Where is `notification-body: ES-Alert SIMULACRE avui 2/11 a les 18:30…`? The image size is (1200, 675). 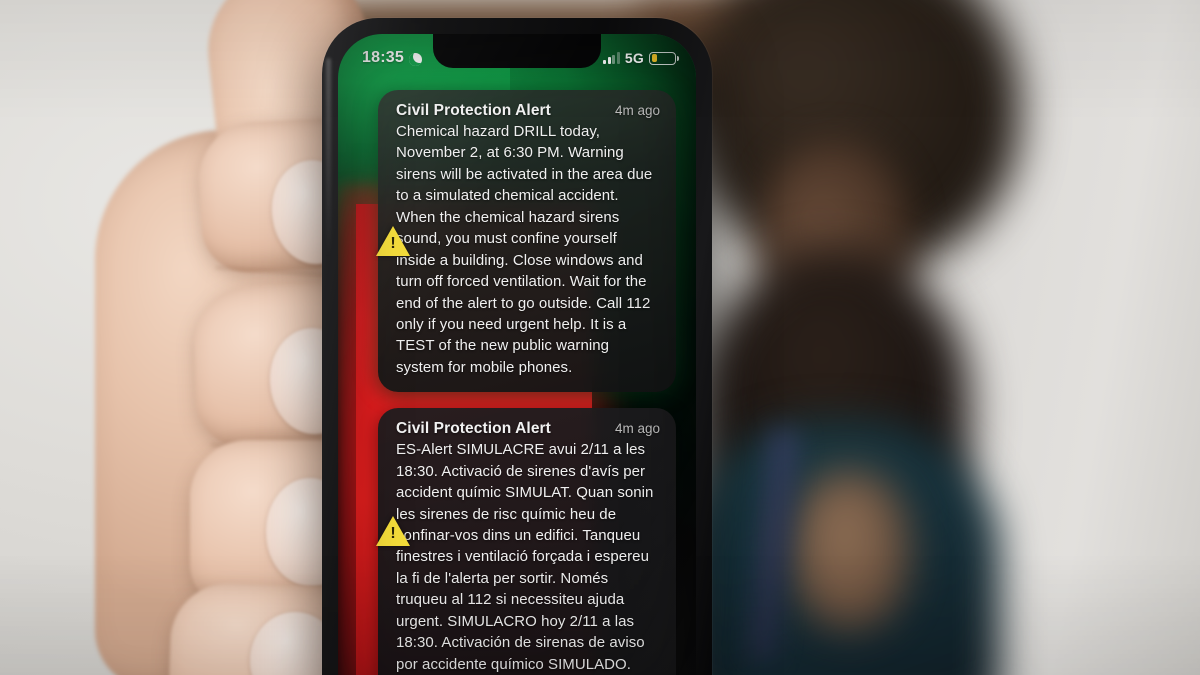 notification-body: ES-Alert SIMULACRE avui 2/11 a les 18:30… is located at coordinates (525, 557).